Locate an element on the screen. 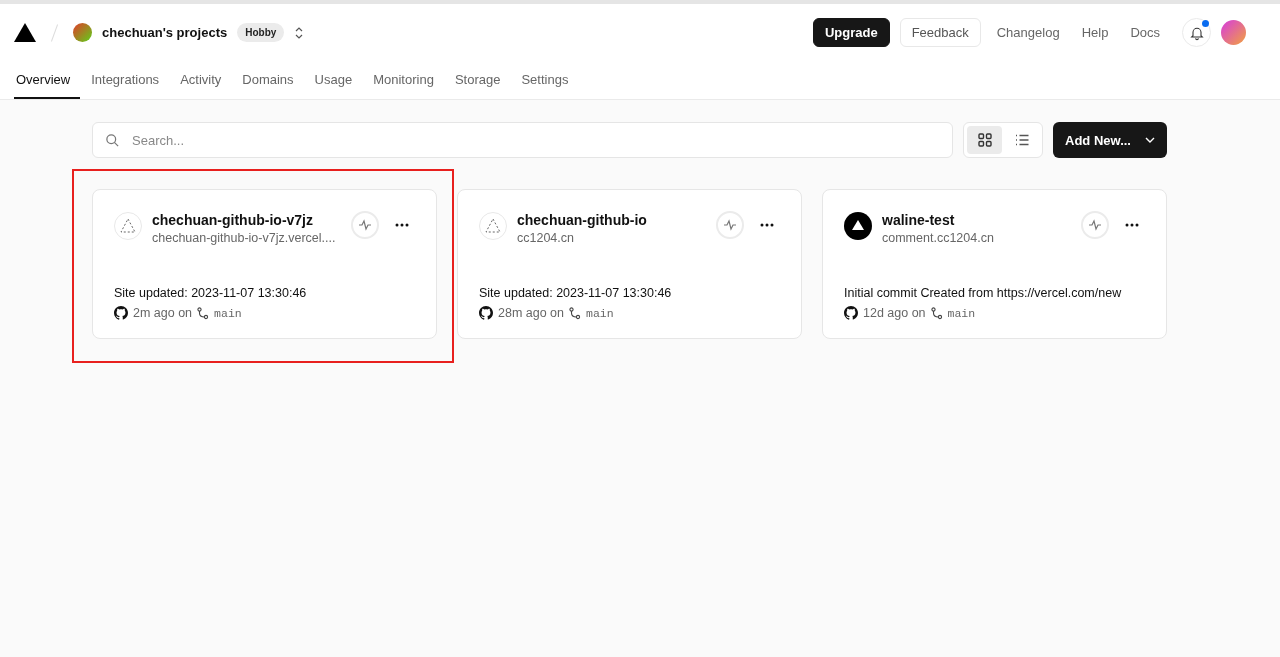 This screenshot has width=1280, height=657. project-name: chechuan-github-io-v7jz is located at coordinates (233, 220).